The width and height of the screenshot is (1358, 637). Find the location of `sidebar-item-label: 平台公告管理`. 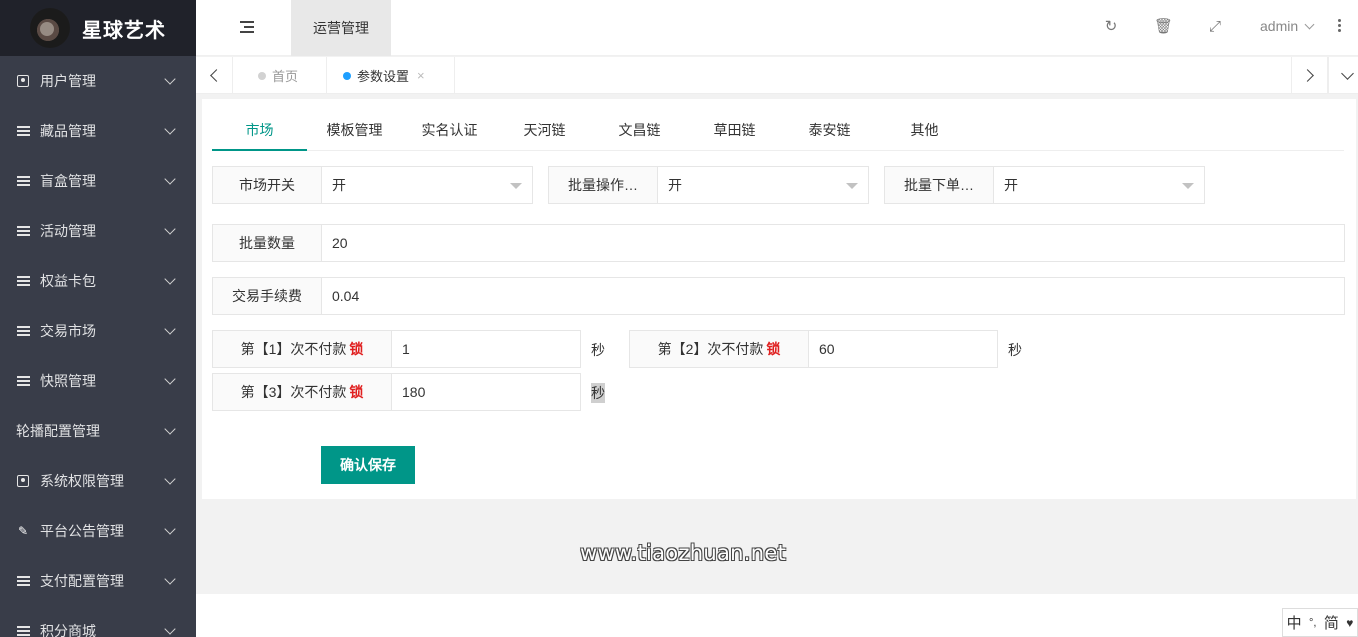

sidebar-item-label: 平台公告管理 is located at coordinates (82, 531).